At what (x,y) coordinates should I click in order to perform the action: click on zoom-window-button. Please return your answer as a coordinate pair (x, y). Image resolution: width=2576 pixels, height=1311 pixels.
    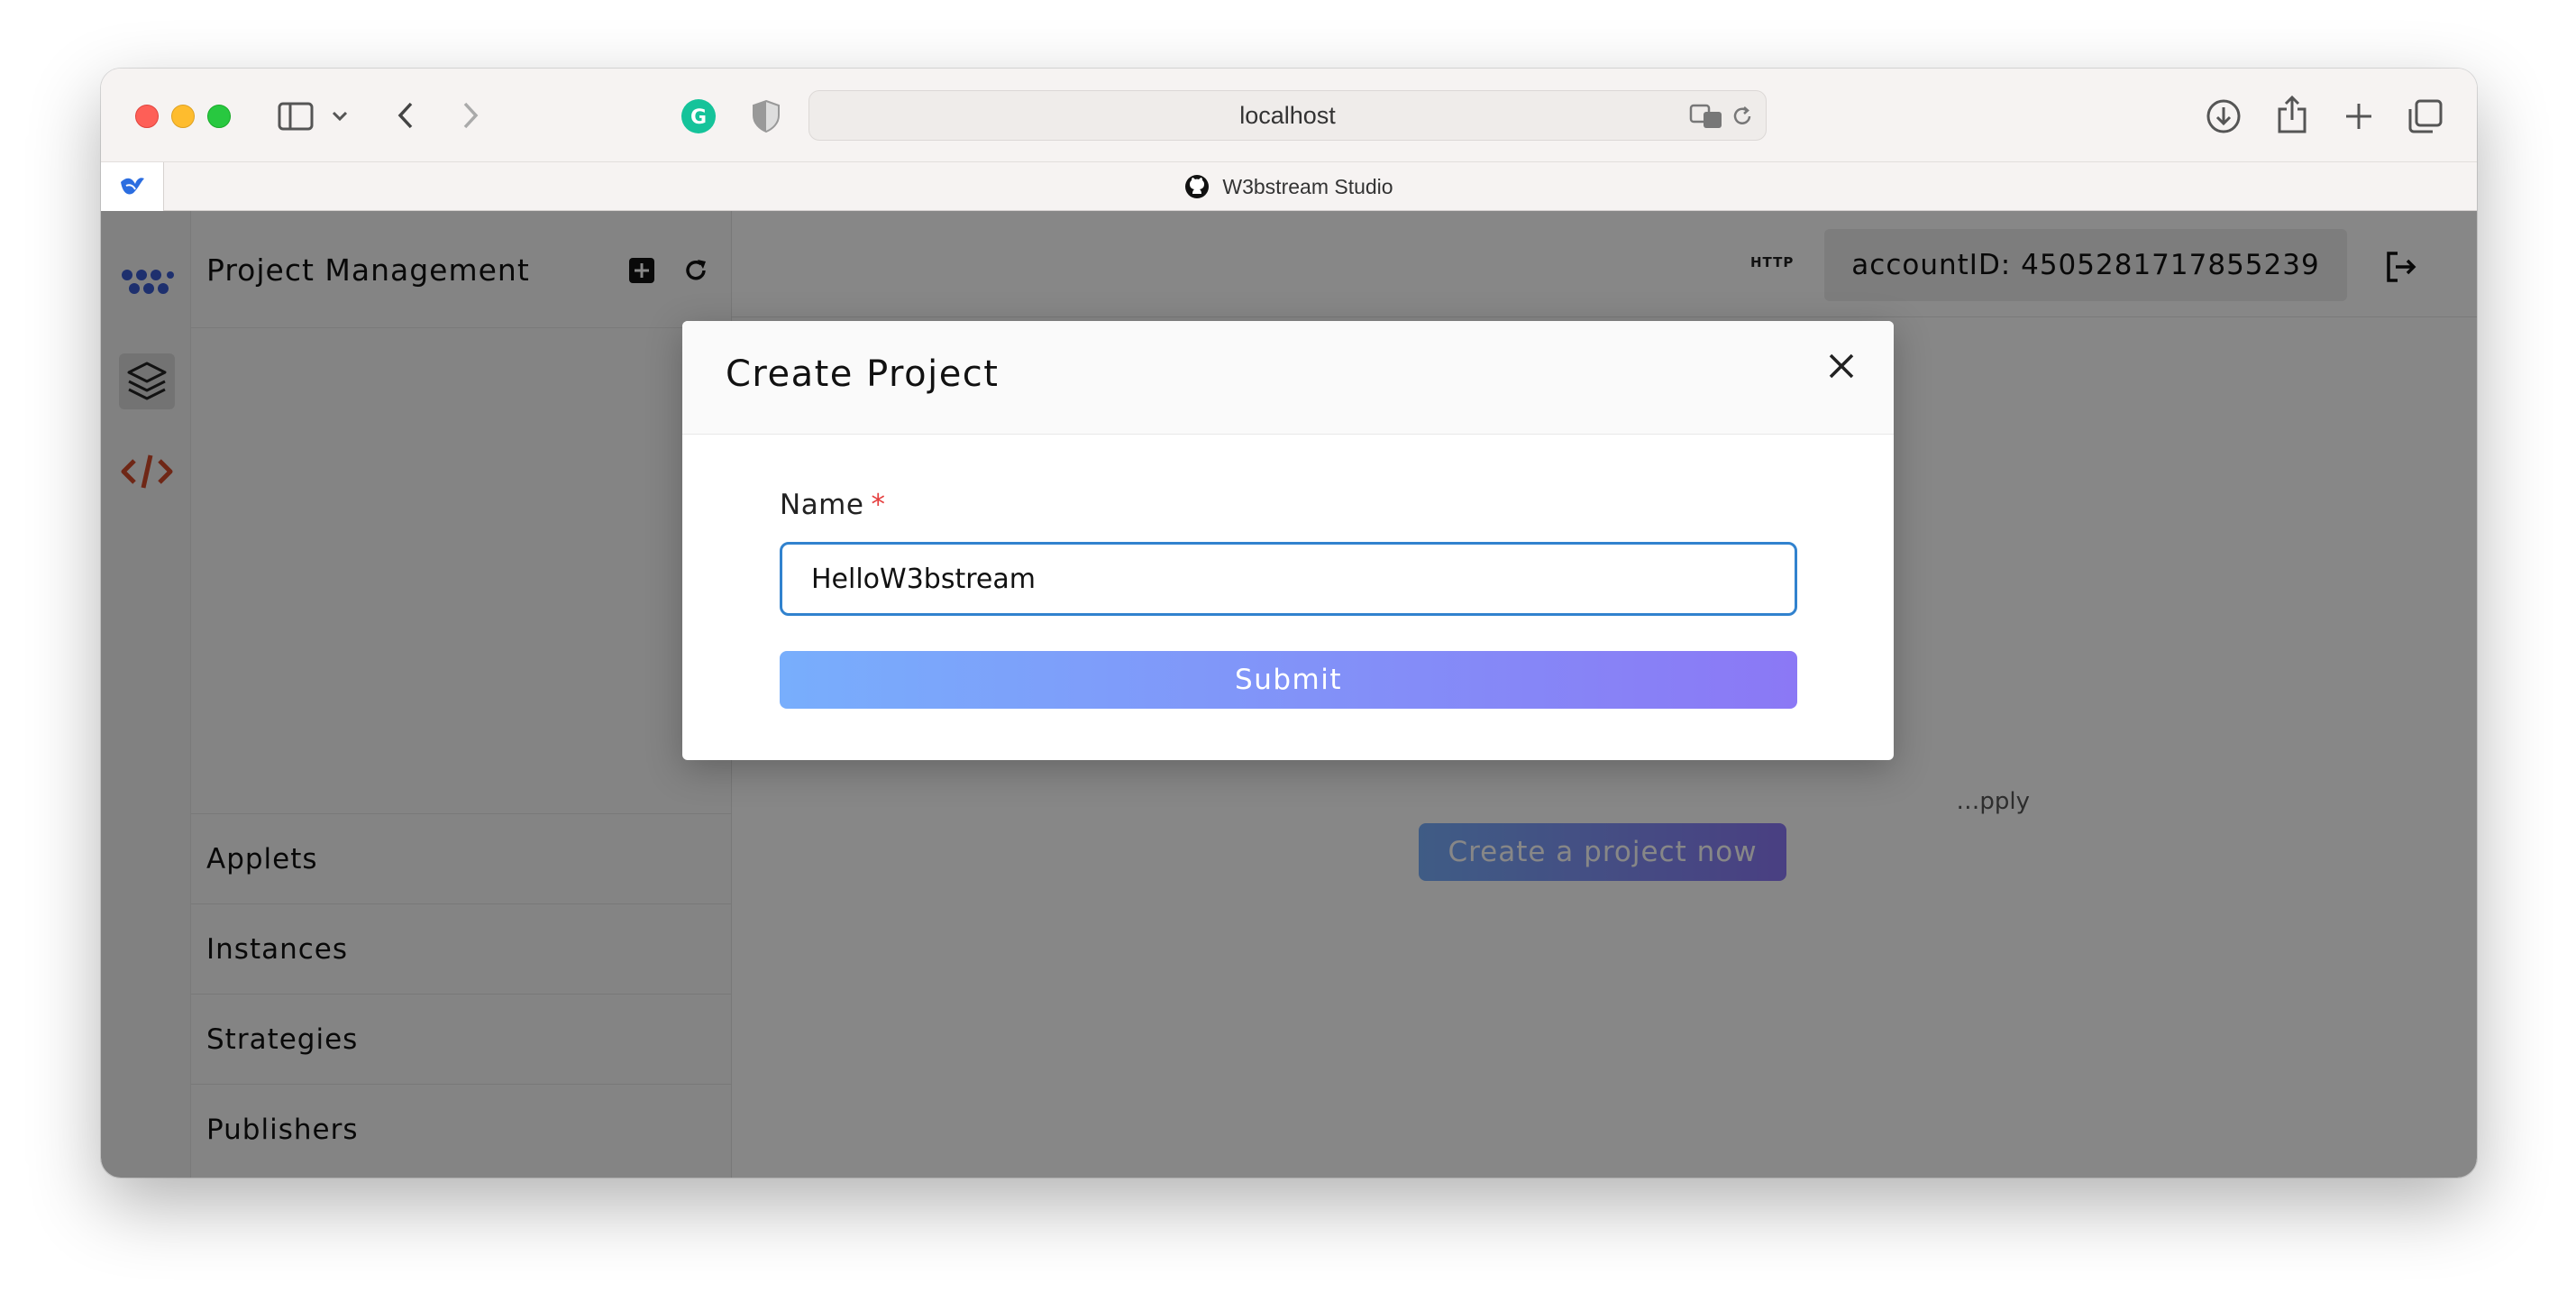
    Looking at the image, I should click on (219, 116).